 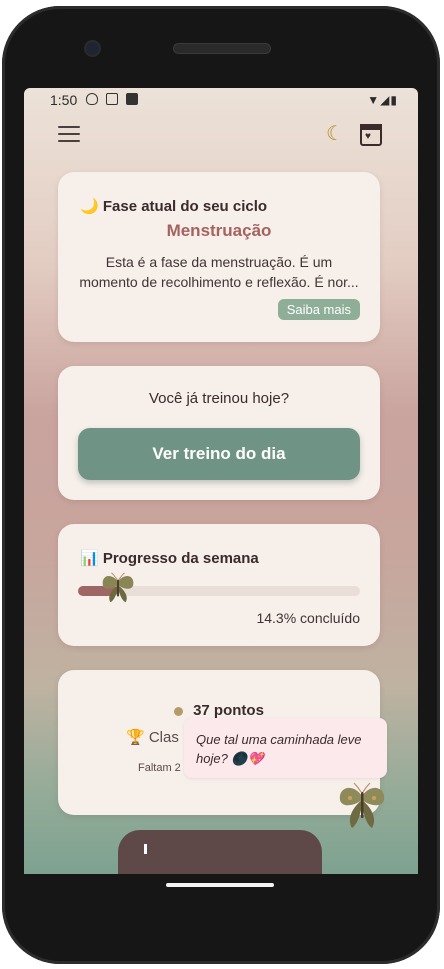 I want to click on tooltip-message: Que tal uma caminhada leve hoje? 🌑💖, so click(x=279, y=749).